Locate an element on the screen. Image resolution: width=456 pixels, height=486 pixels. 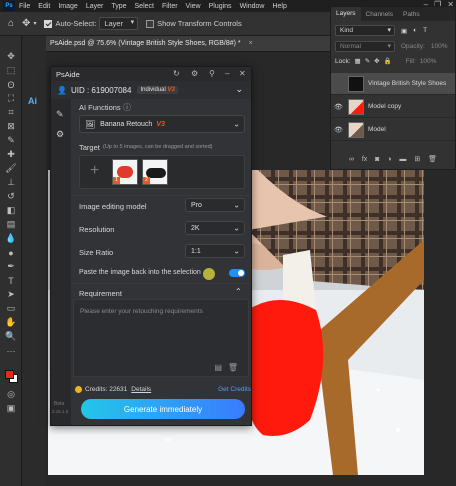
auto-select-checkbox is located at coordinates (48, 23).